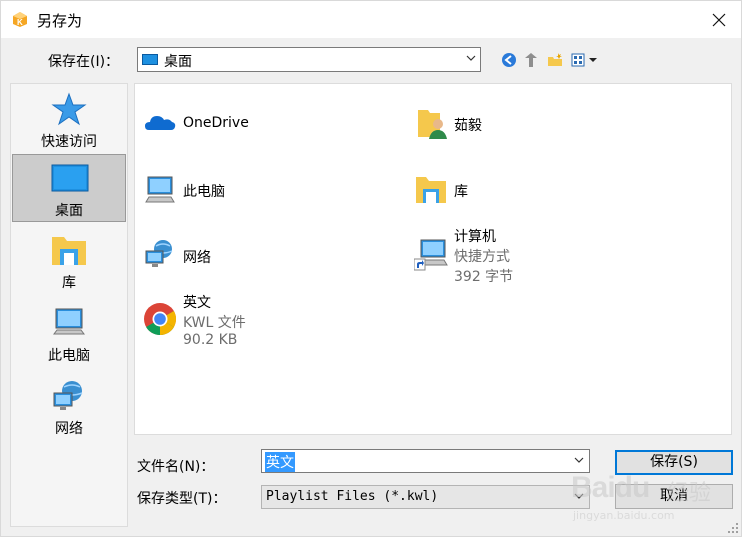 This screenshot has height=538, width=742. Describe the element at coordinates (214, 323) in the screenshot. I see `file-type: KWL 文件` at that location.